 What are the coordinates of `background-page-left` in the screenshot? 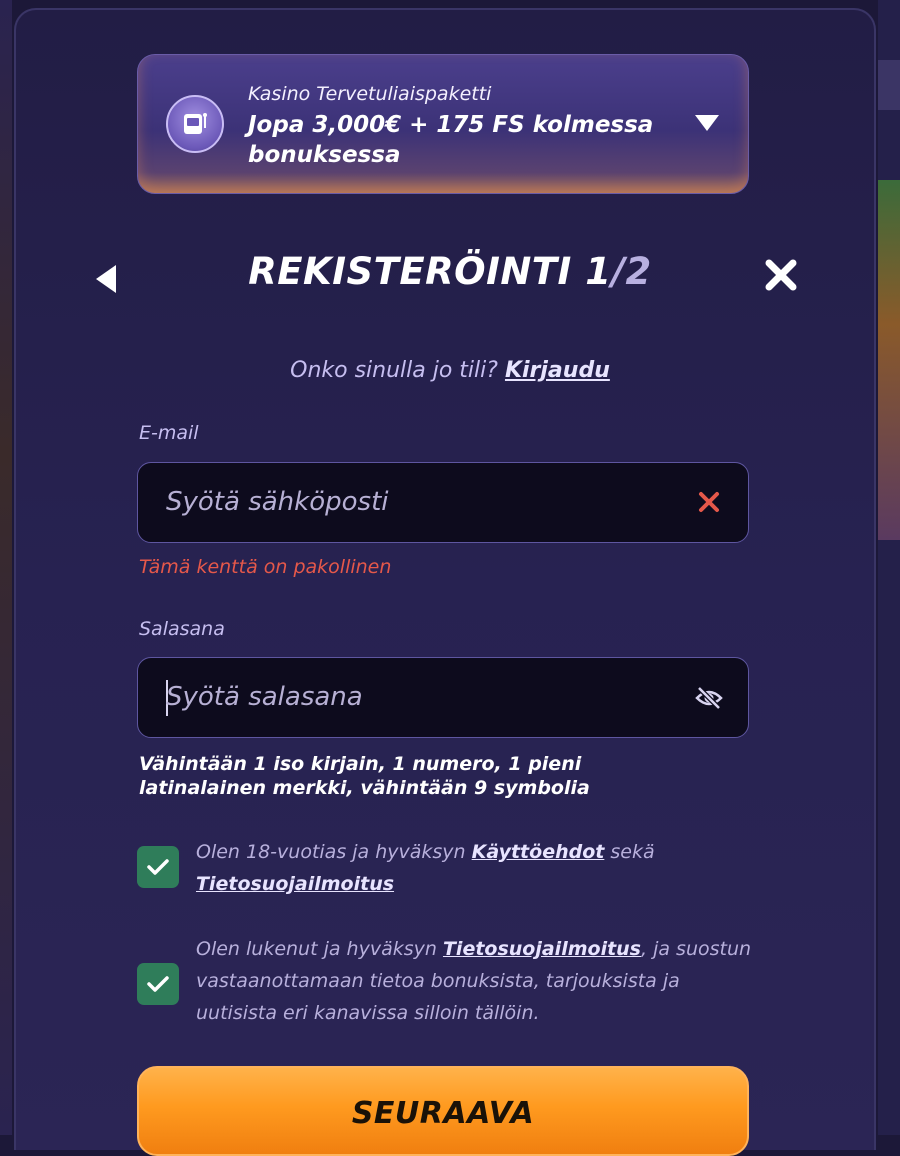 It's located at (6, 567).